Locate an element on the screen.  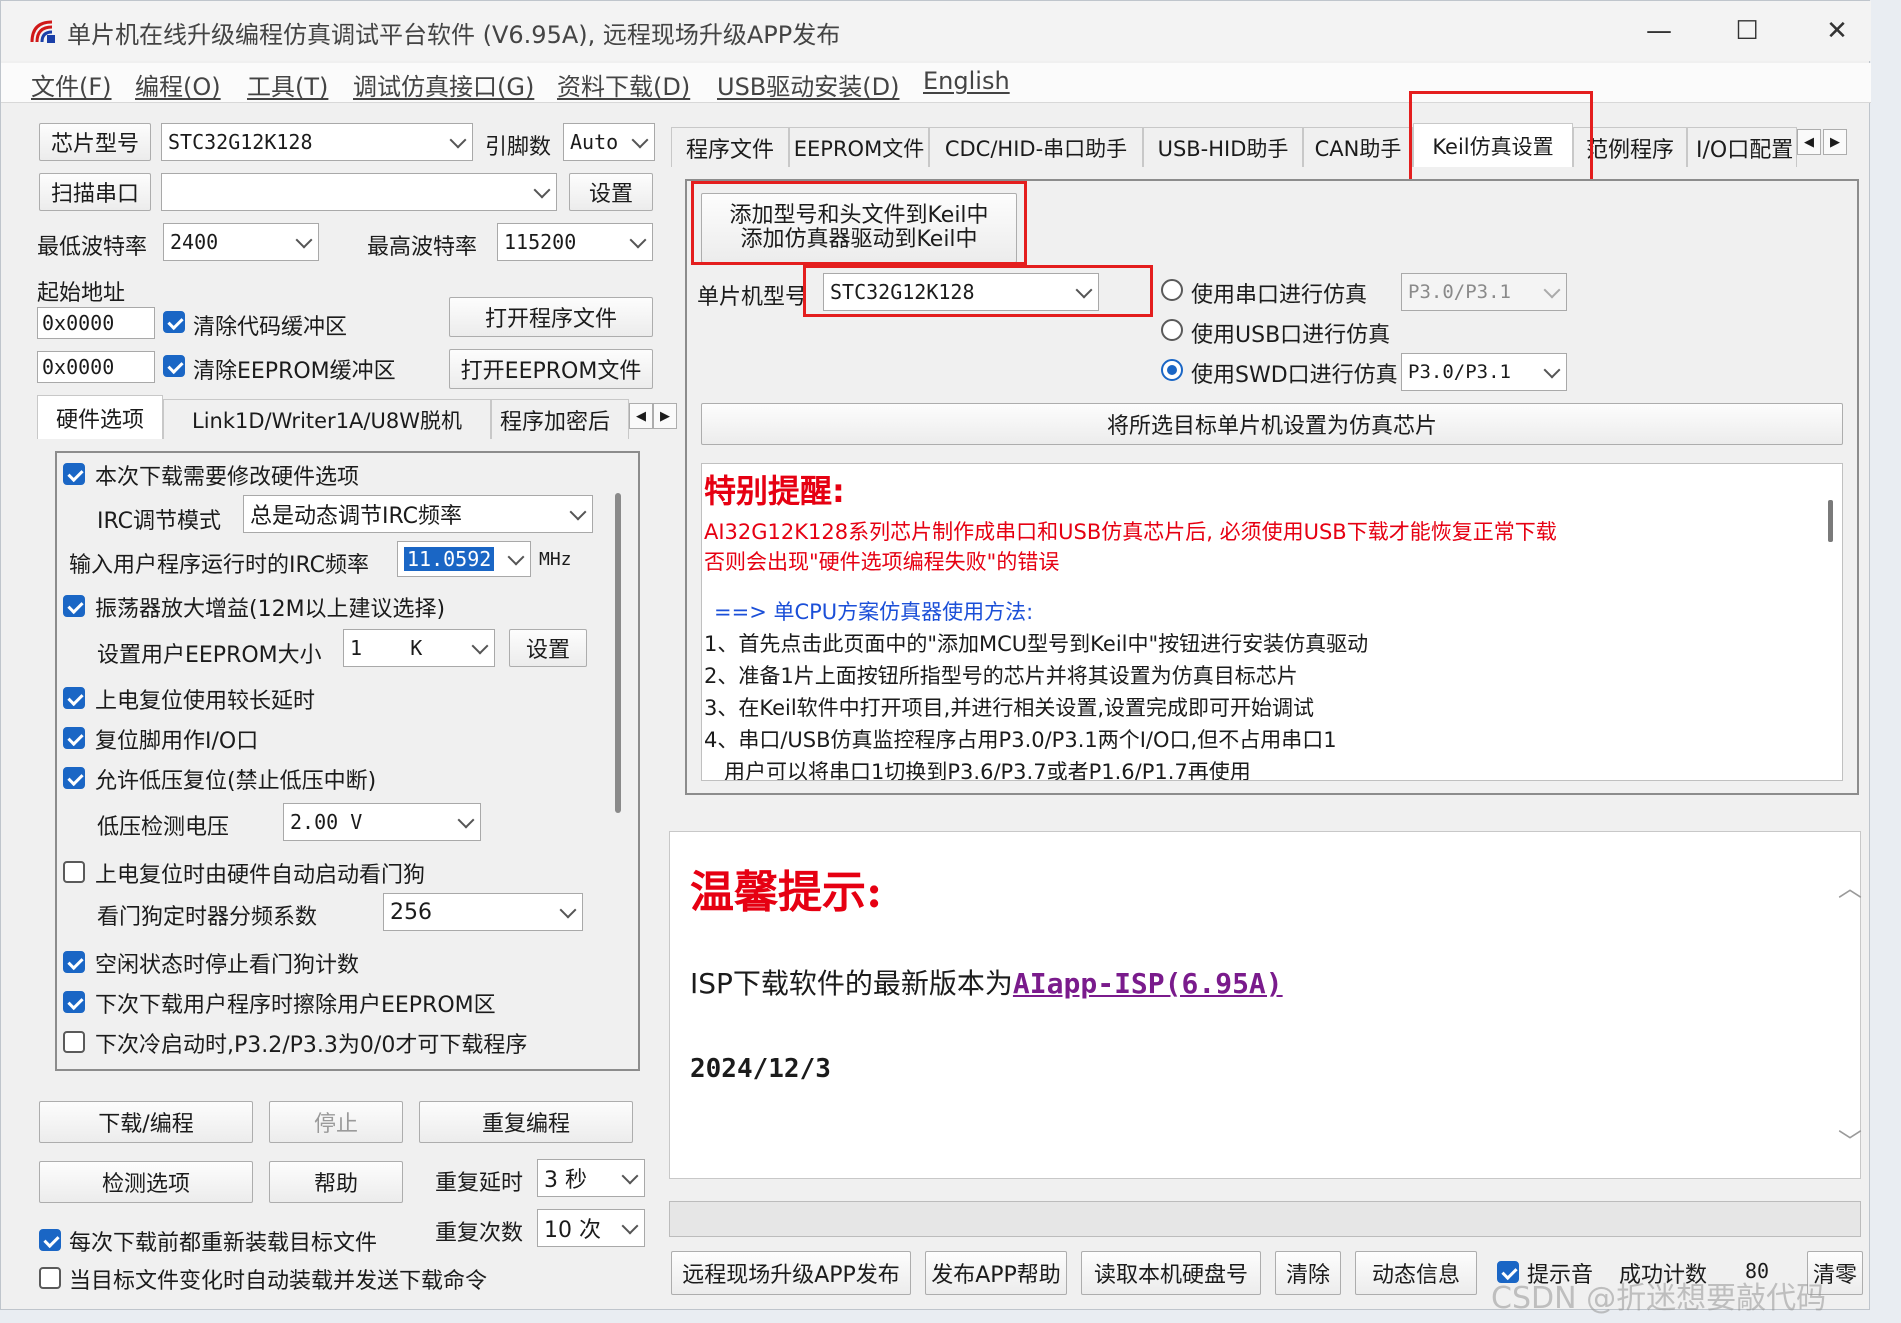
menu-english: English is located at coordinates (966, 81).